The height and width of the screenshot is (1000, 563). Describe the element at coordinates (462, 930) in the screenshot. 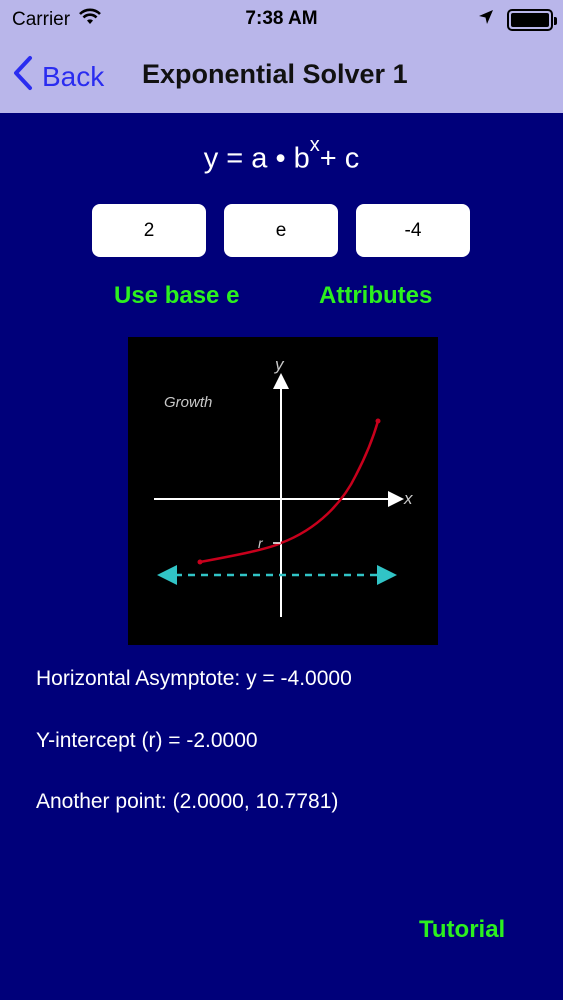

I see `tutorial-button: Tutorial` at that location.